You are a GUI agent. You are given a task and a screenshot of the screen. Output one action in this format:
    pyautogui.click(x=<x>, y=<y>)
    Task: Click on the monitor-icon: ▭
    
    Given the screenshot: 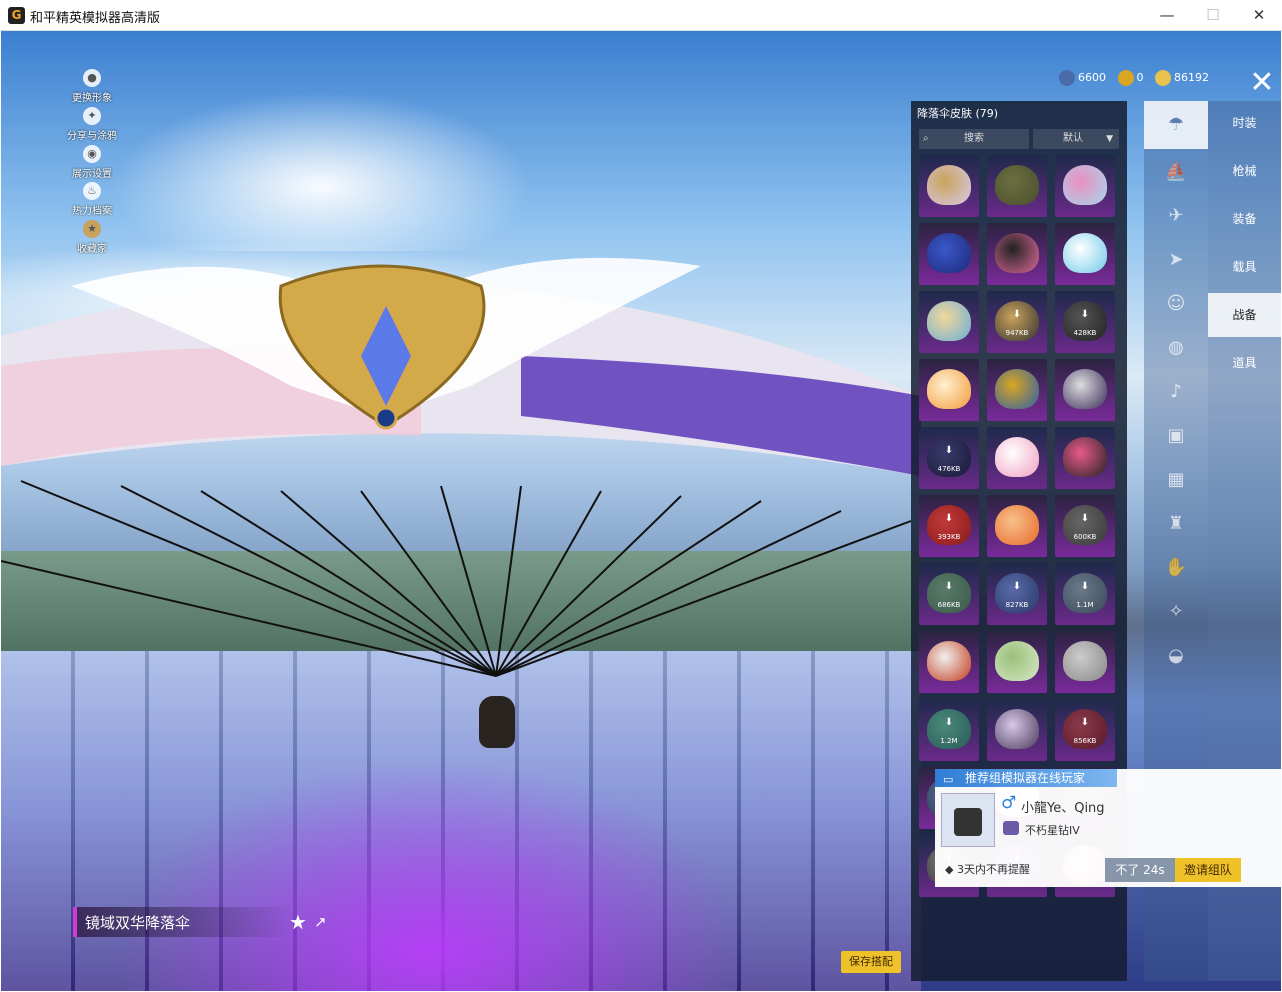 What is the action you would take?
    pyautogui.click(x=948, y=779)
    